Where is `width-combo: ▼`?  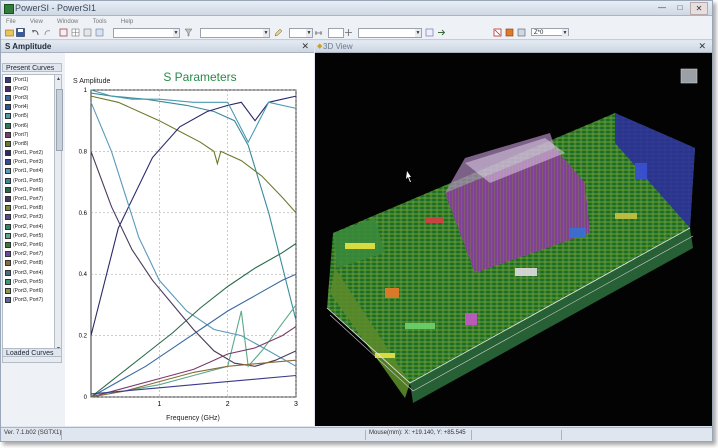
width-combo: ▼ is located at coordinates (301, 33).